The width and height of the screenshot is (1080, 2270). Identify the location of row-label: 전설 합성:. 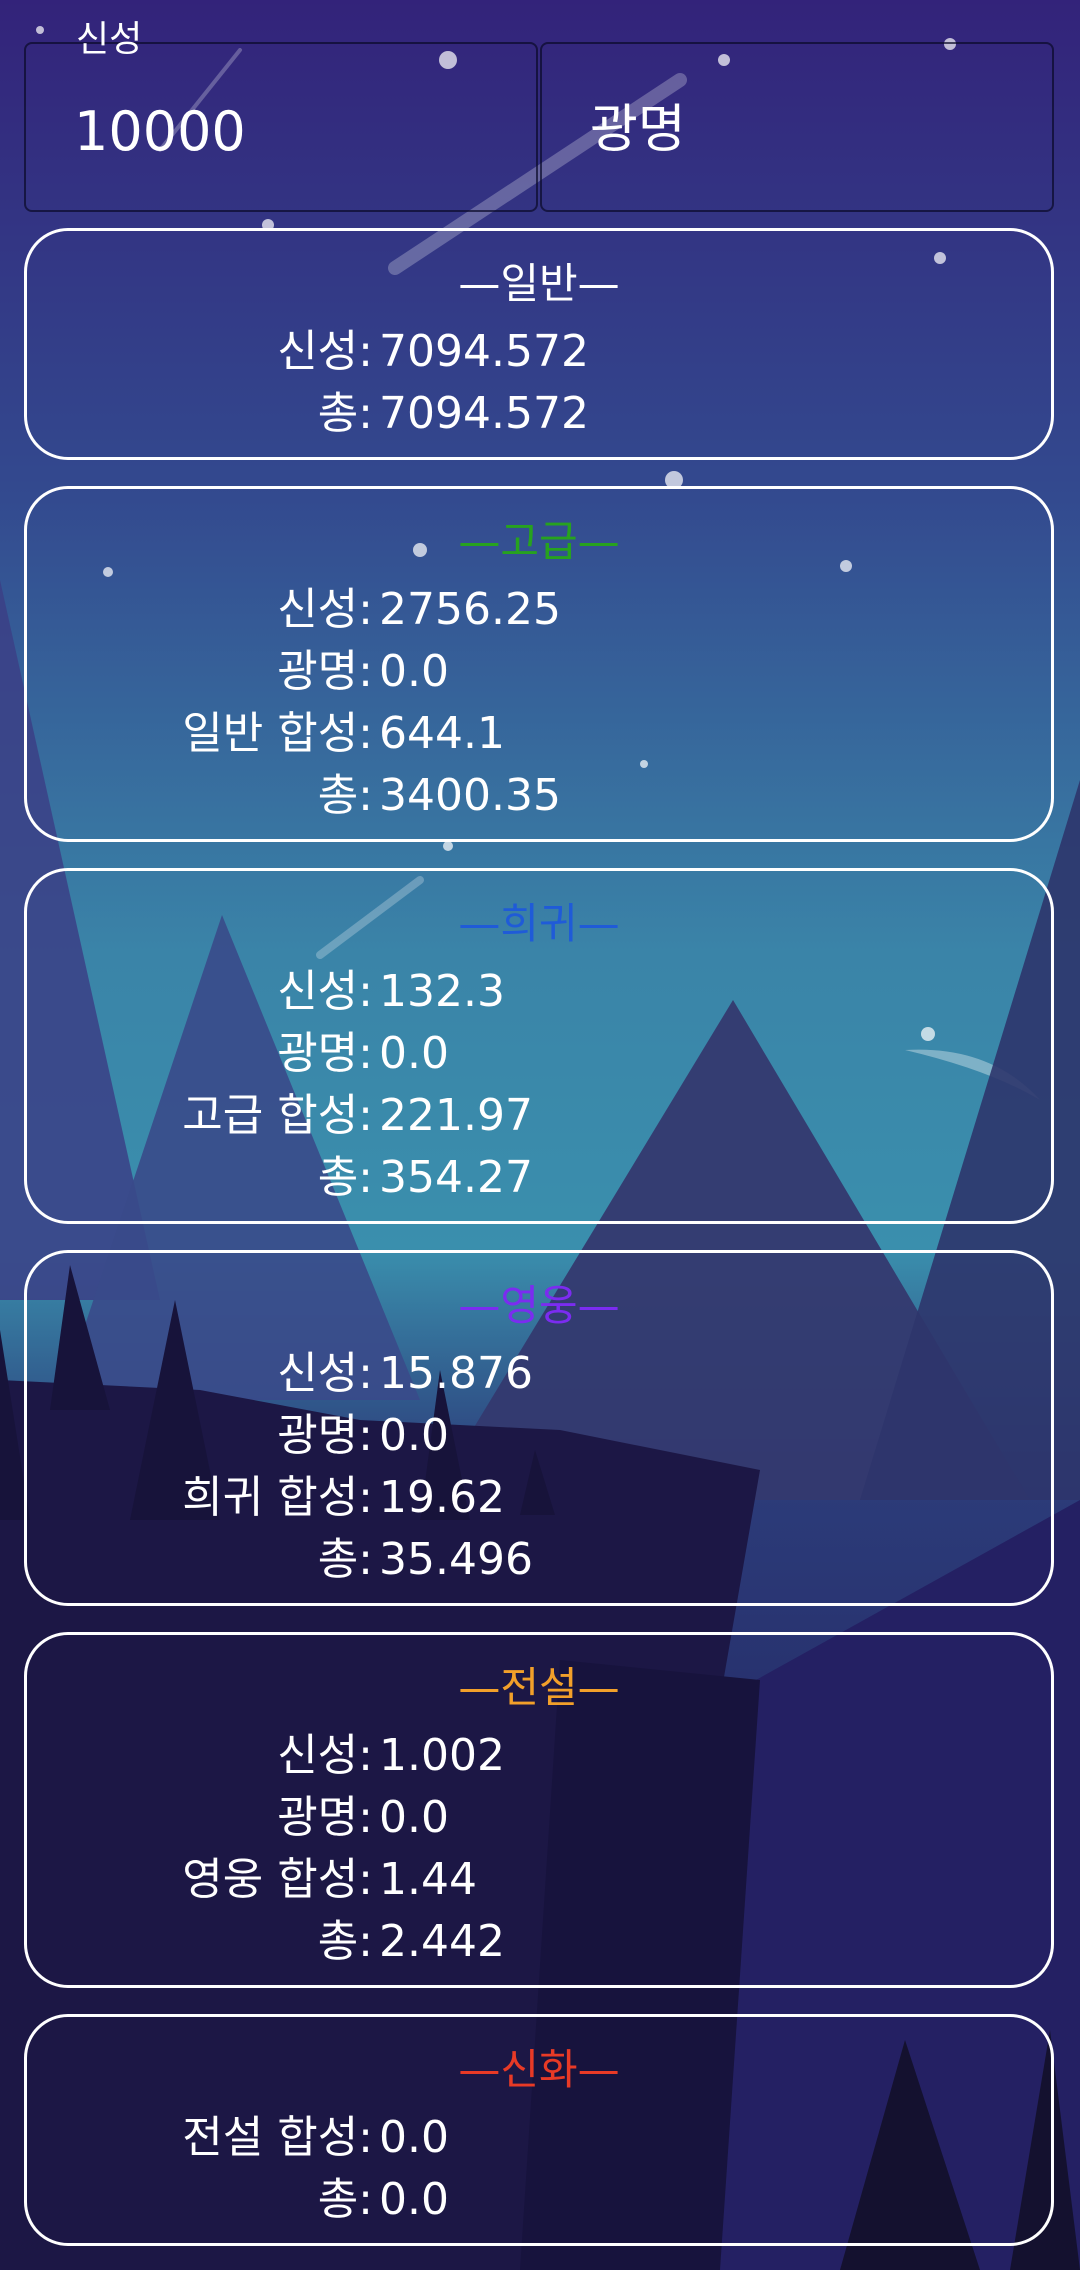
(277, 2137).